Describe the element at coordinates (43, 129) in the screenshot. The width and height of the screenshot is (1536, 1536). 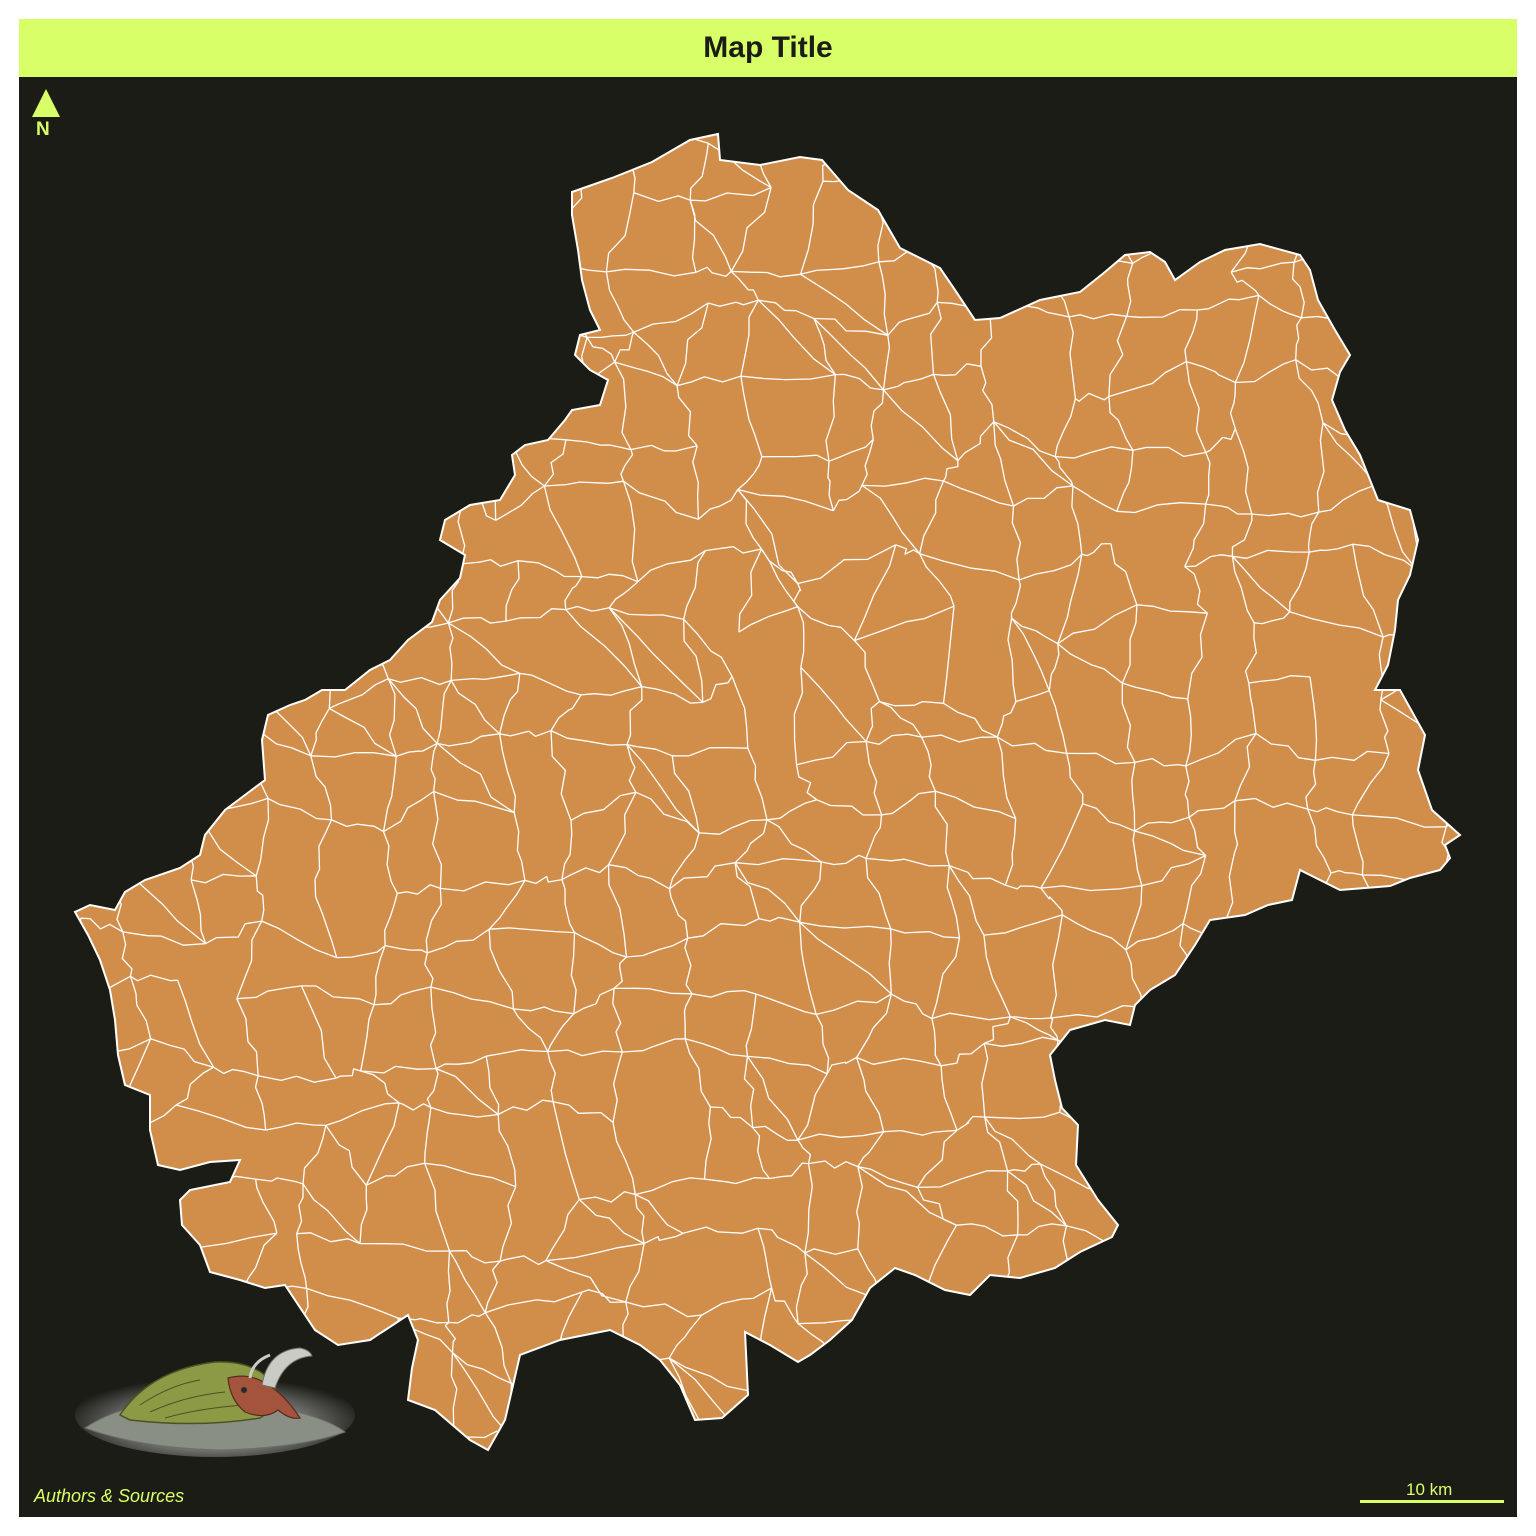
I see `north-label: N` at that location.